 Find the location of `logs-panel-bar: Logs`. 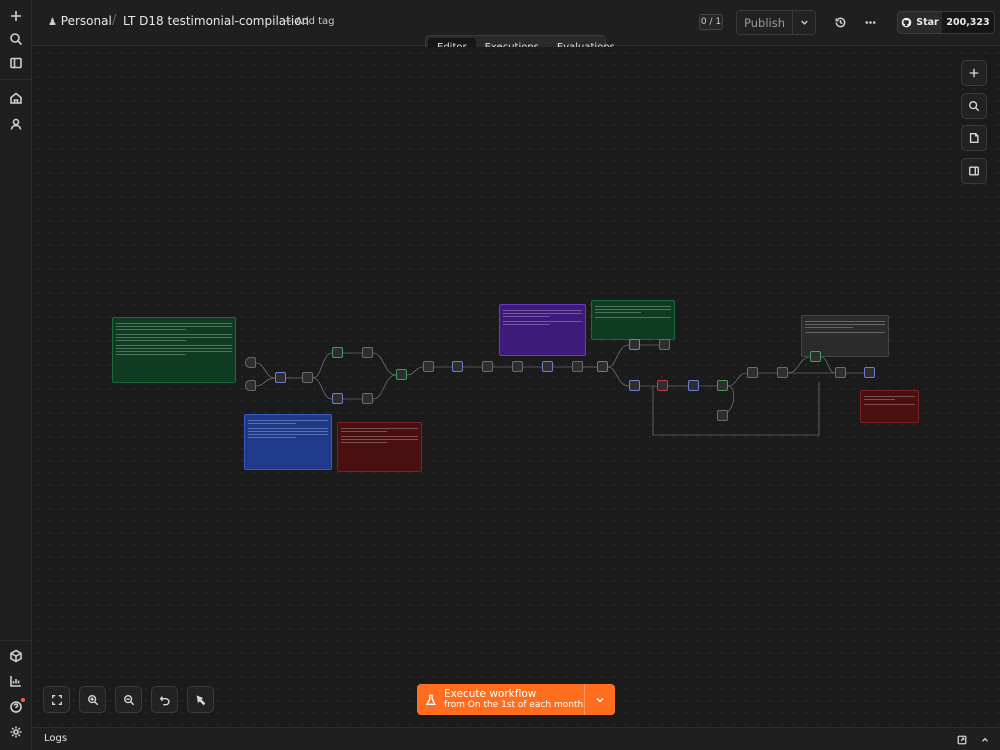

logs-panel-bar: Logs is located at coordinates (516, 738).